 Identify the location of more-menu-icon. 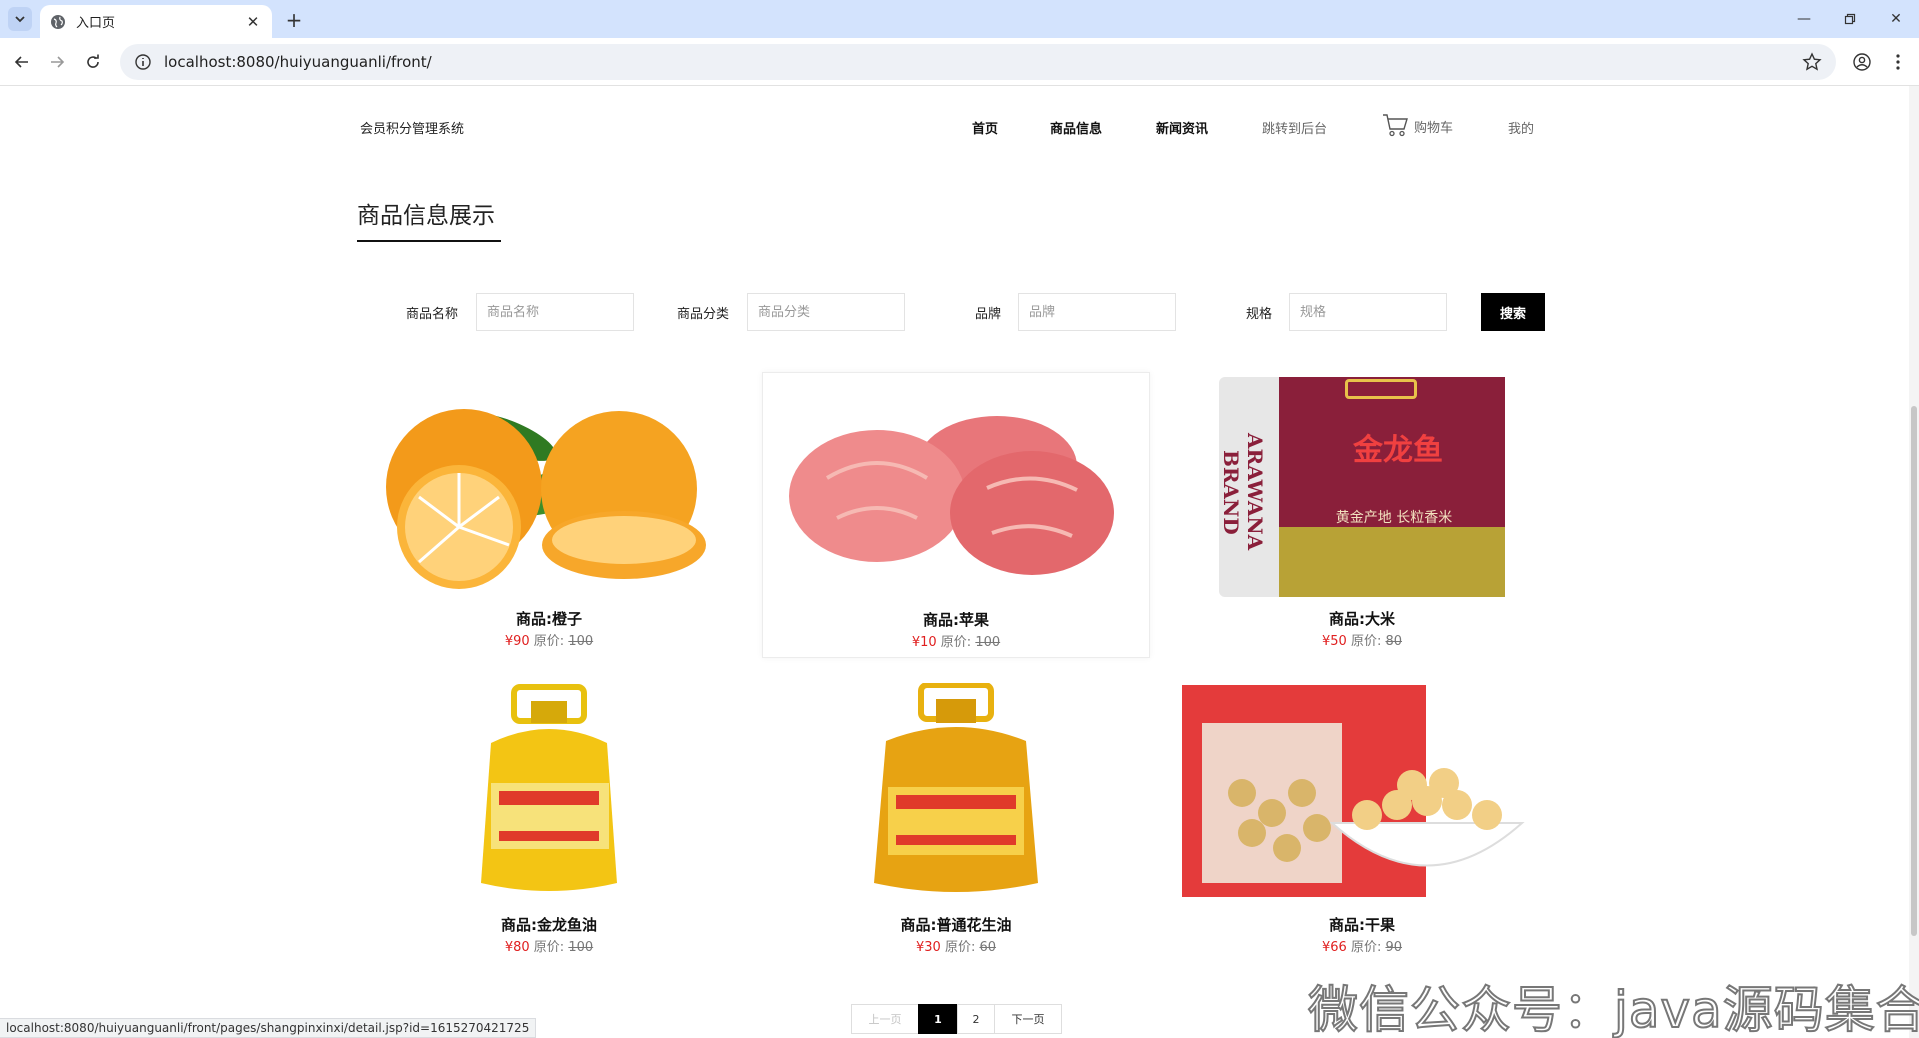
(1898, 62).